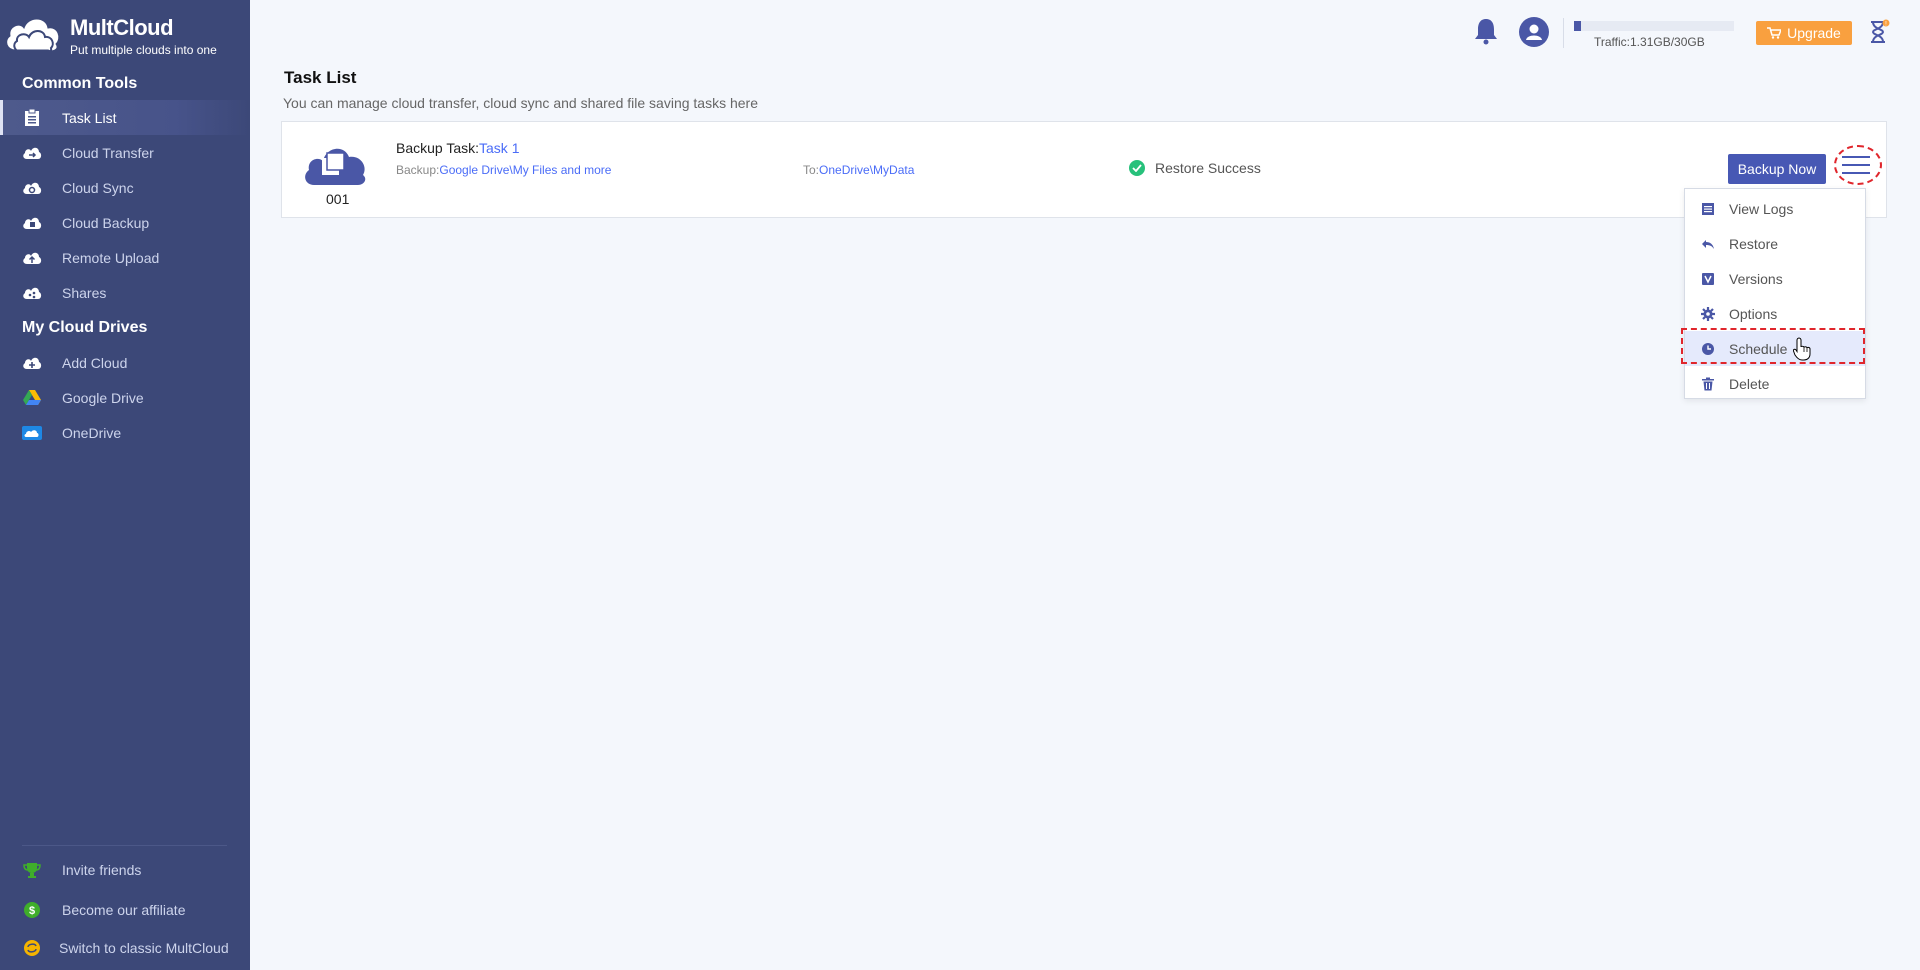 Image resolution: width=1920 pixels, height=970 pixels. What do you see at coordinates (811, 170) in the screenshot?
I see `task-to-label: To:` at bounding box center [811, 170].